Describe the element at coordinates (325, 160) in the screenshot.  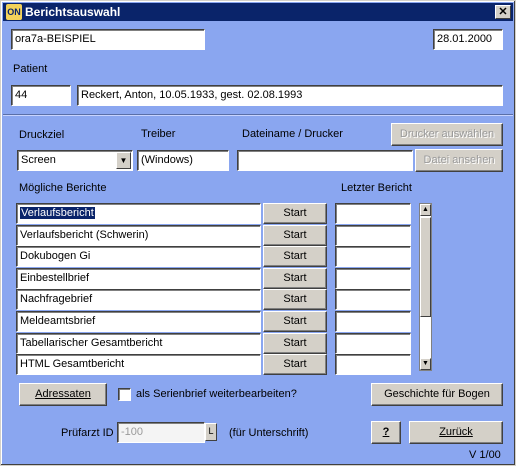
I see `dateiname-field` at that location.